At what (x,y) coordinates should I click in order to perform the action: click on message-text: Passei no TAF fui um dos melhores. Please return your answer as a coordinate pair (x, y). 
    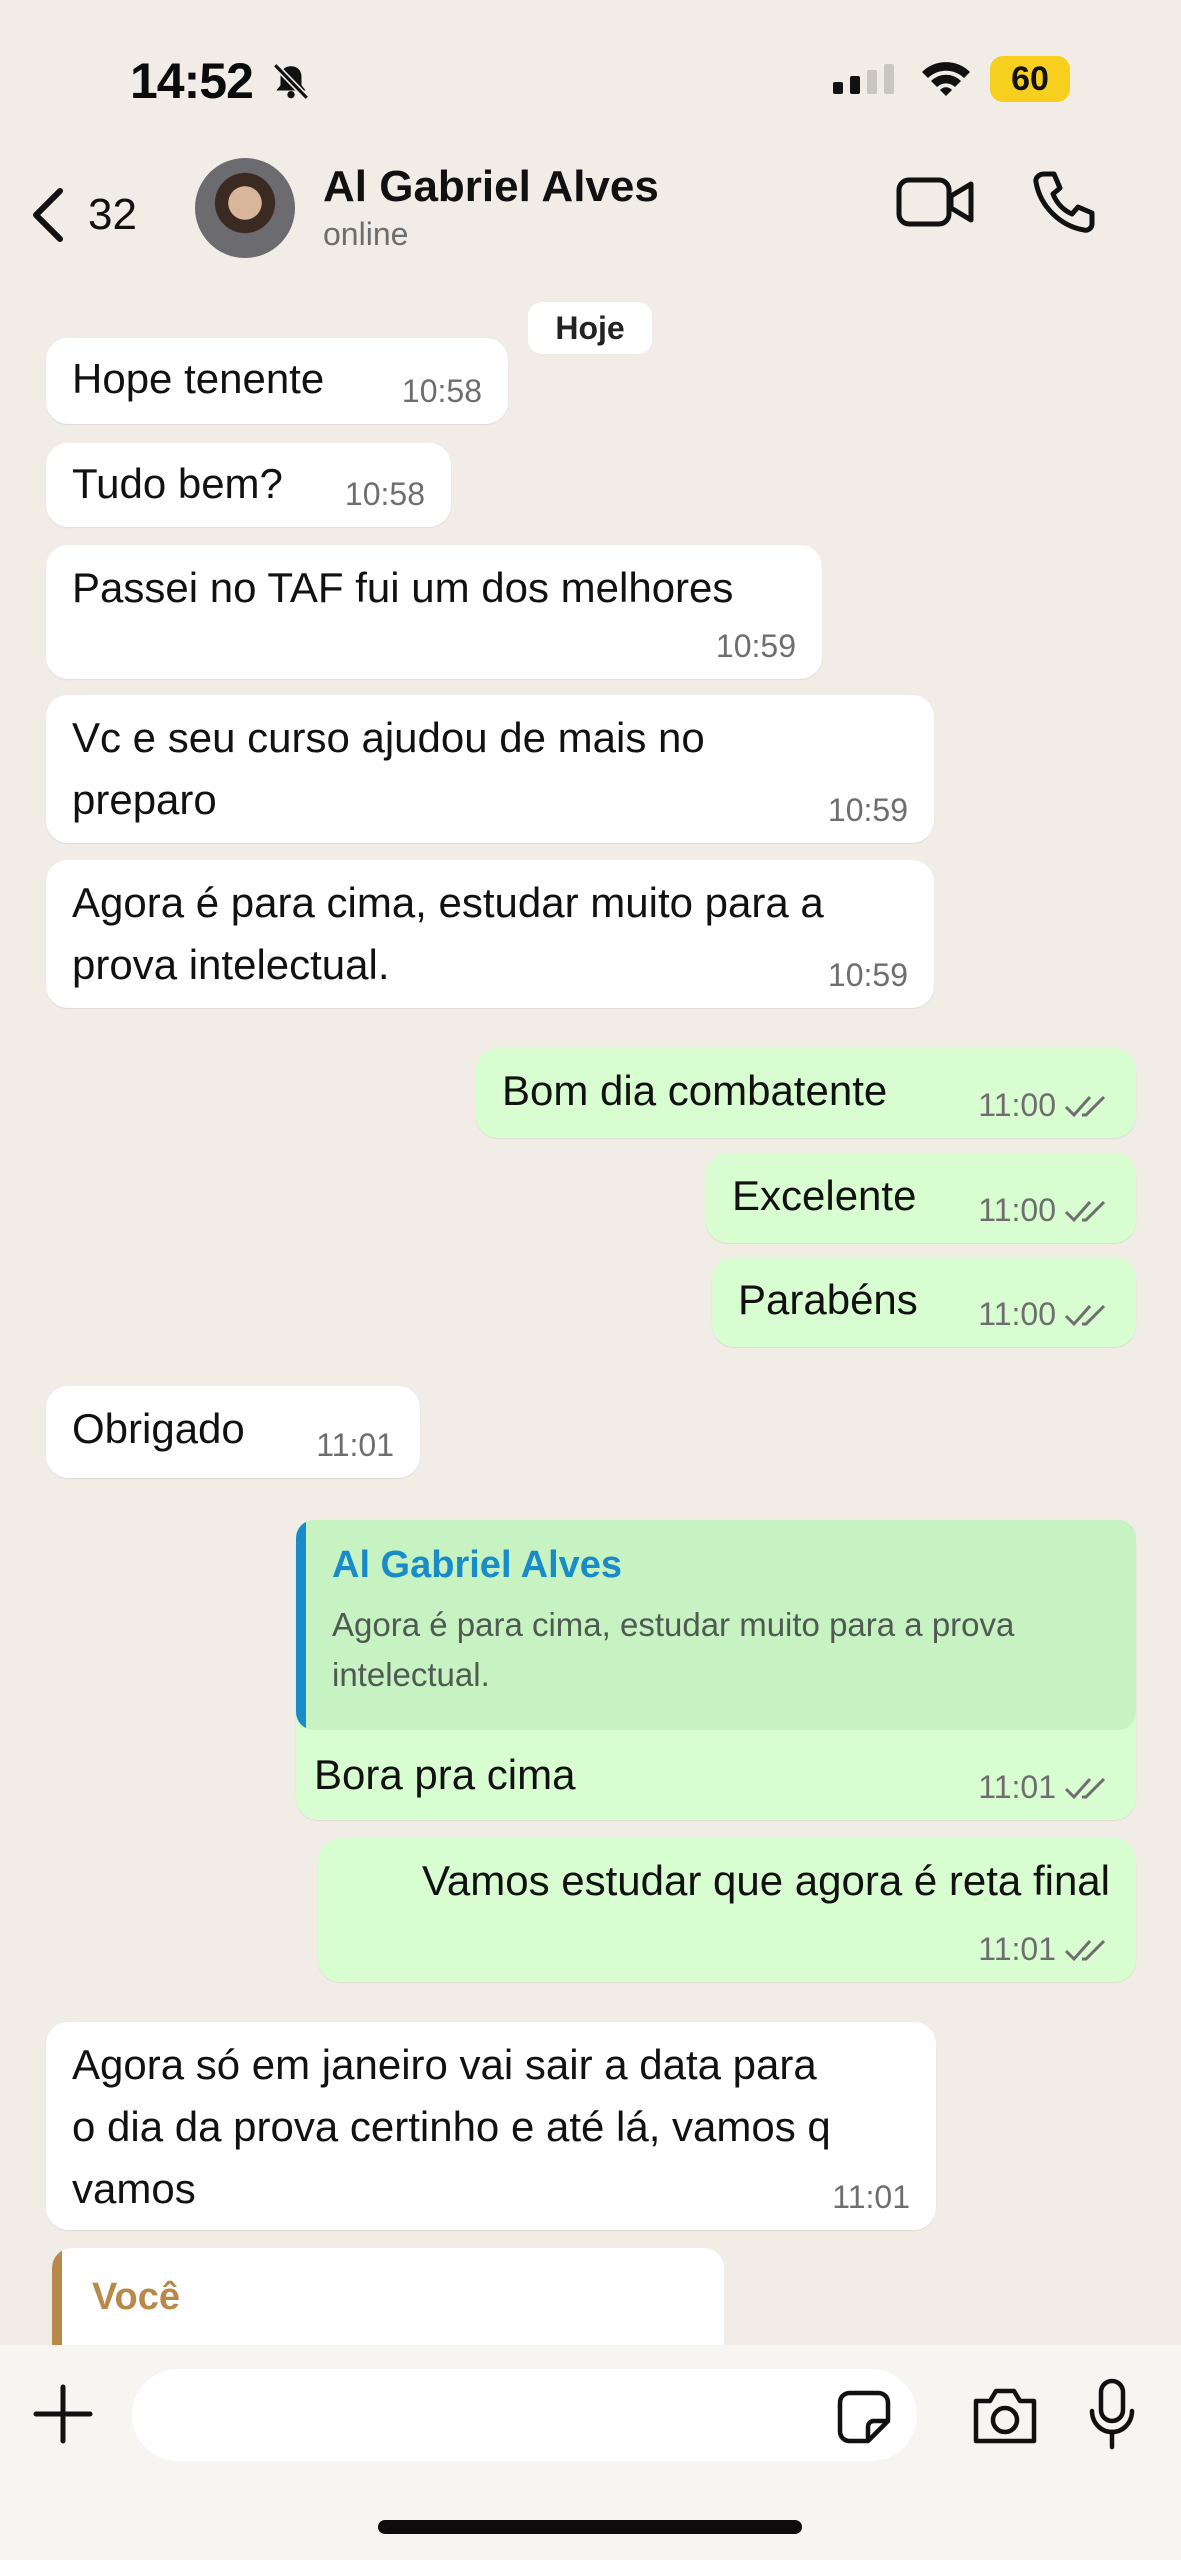
    Looking at the image, I should click on (403, 587).